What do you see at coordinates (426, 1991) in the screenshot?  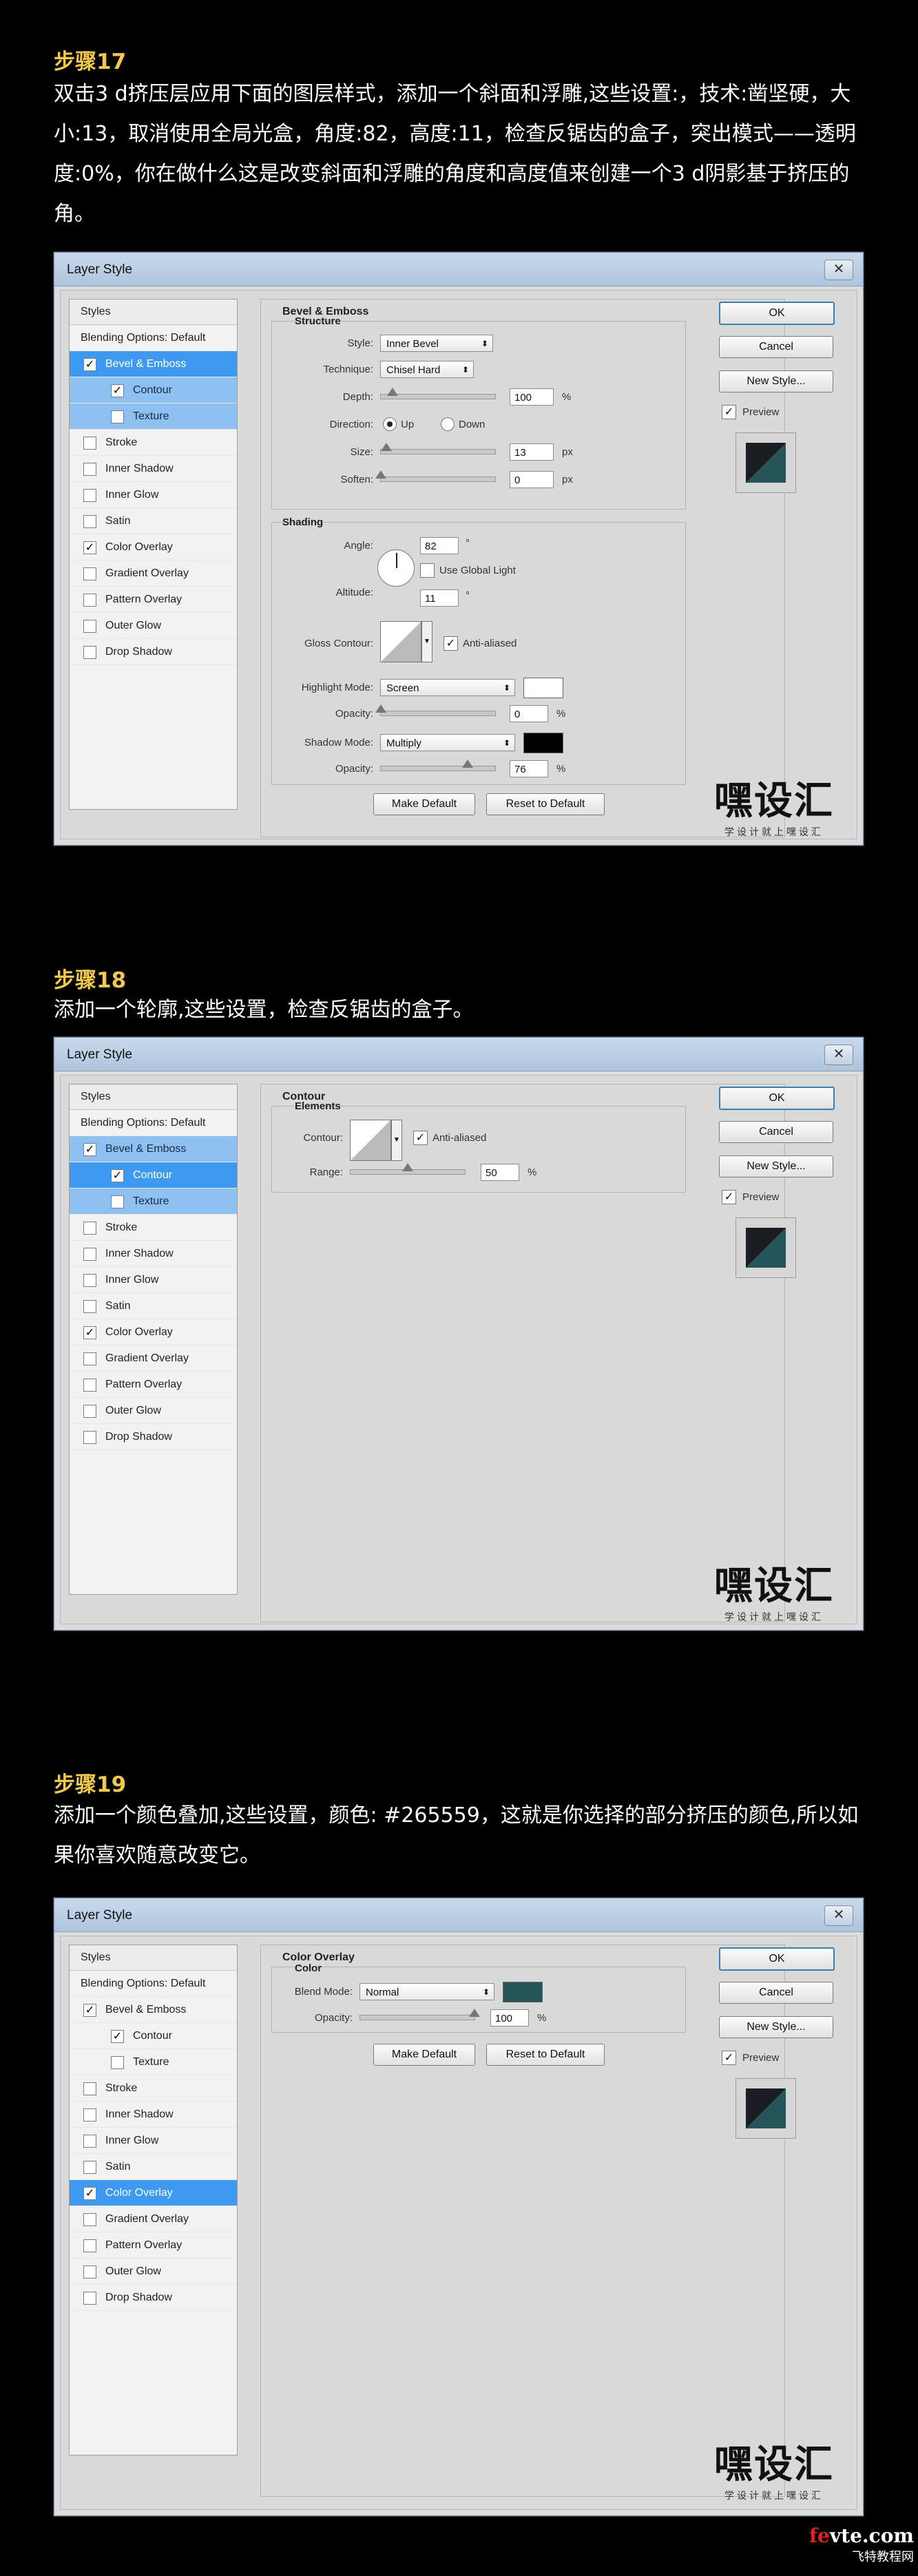 I see `blend-mode-select: Normal ⬍` at bounding box center [426, 1991].